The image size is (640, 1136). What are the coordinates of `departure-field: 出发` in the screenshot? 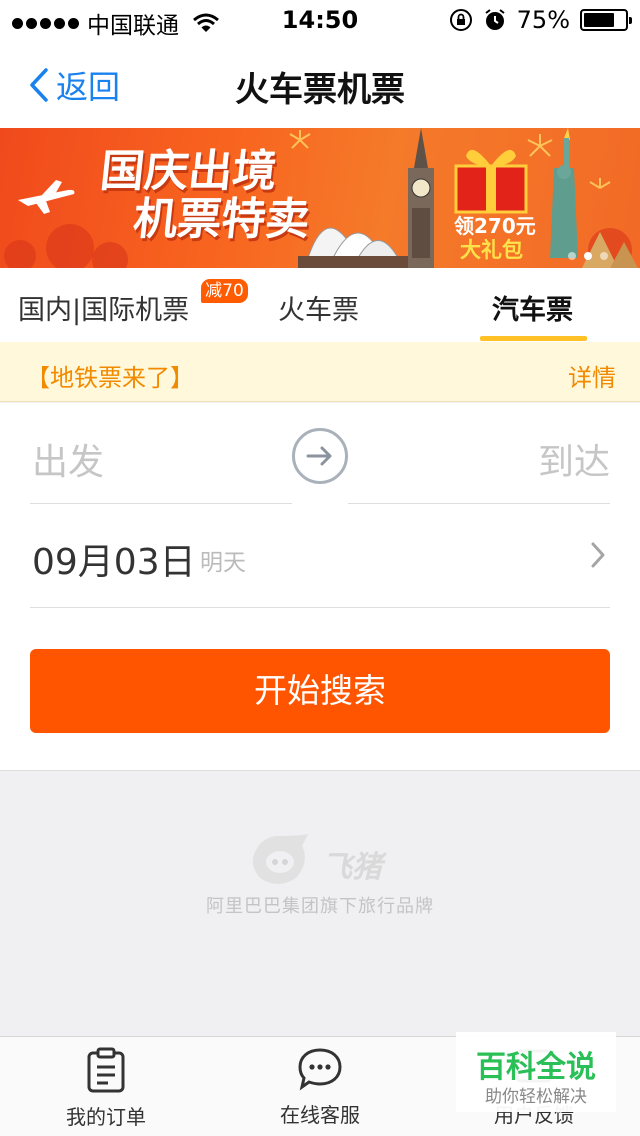 It's located at (68, 459).